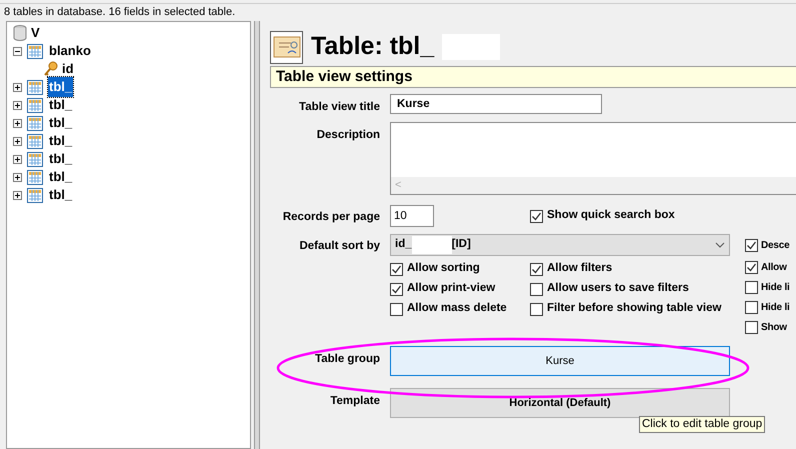  Describe the element at coordinates (560, 403) in the screenshot. I see `template-button: Horizontal (Default)` at that location.